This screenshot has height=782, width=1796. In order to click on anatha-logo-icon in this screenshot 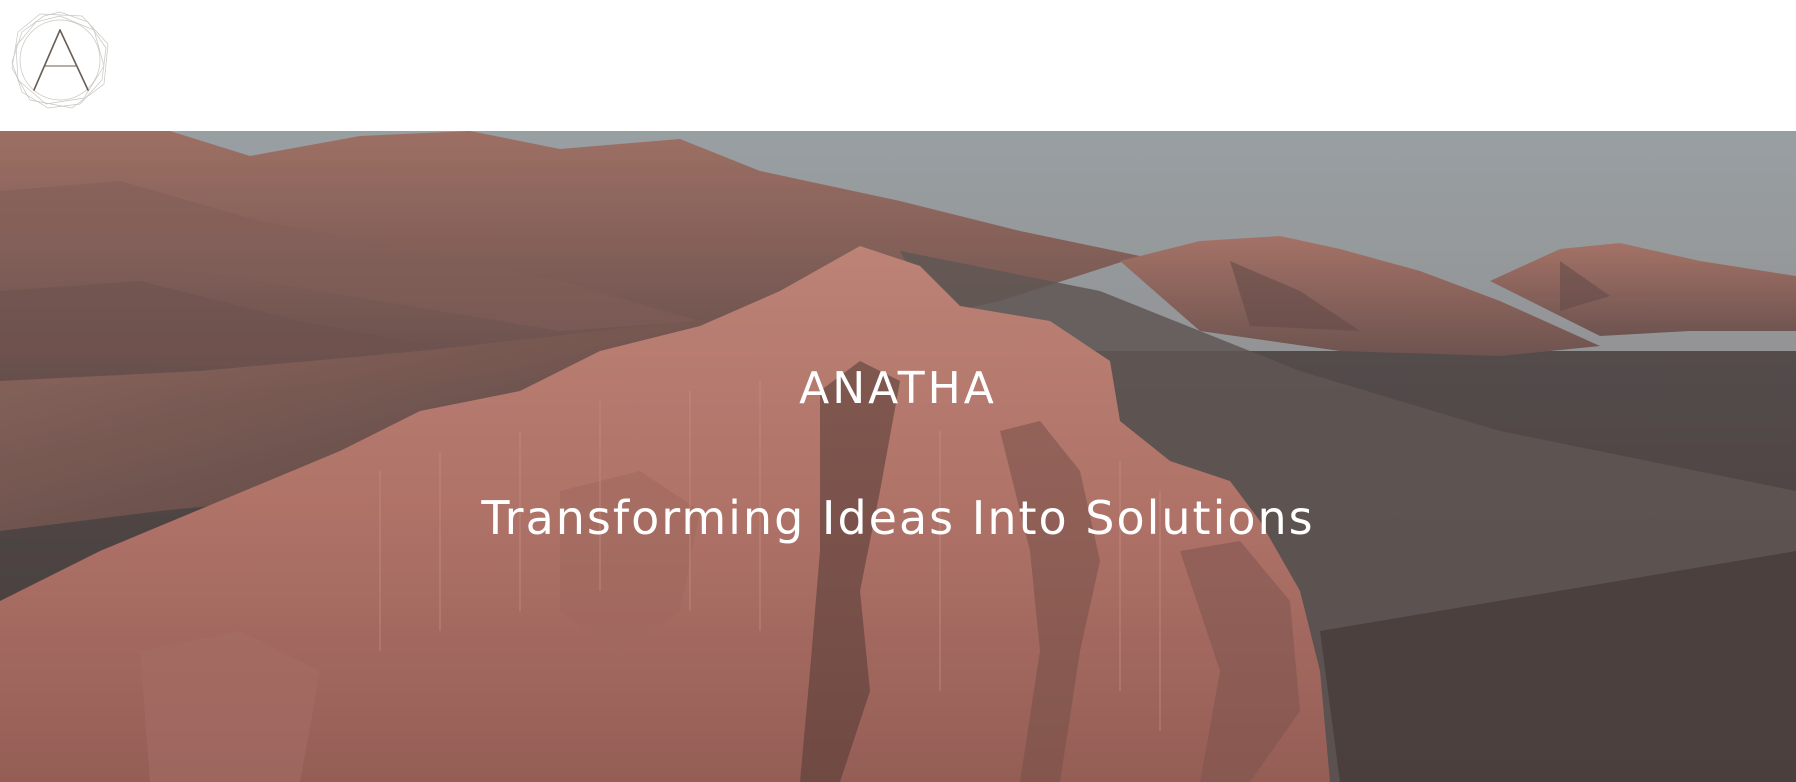, I will do `click(60, 60)`.